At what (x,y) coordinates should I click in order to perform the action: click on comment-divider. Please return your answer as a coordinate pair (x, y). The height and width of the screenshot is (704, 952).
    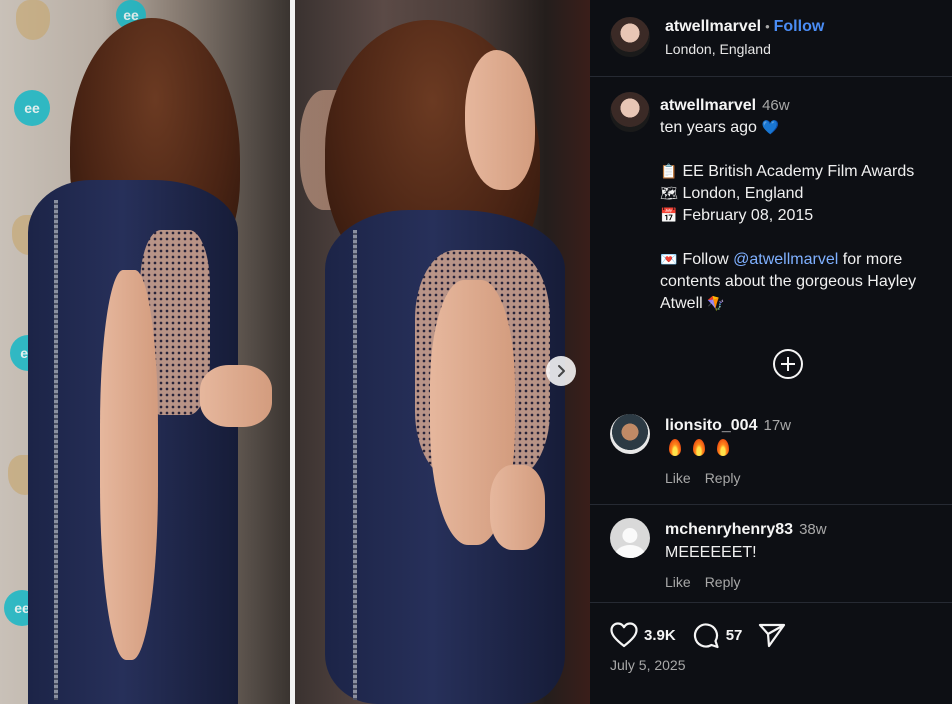
    Looking at the image, I should click on (771, 504).